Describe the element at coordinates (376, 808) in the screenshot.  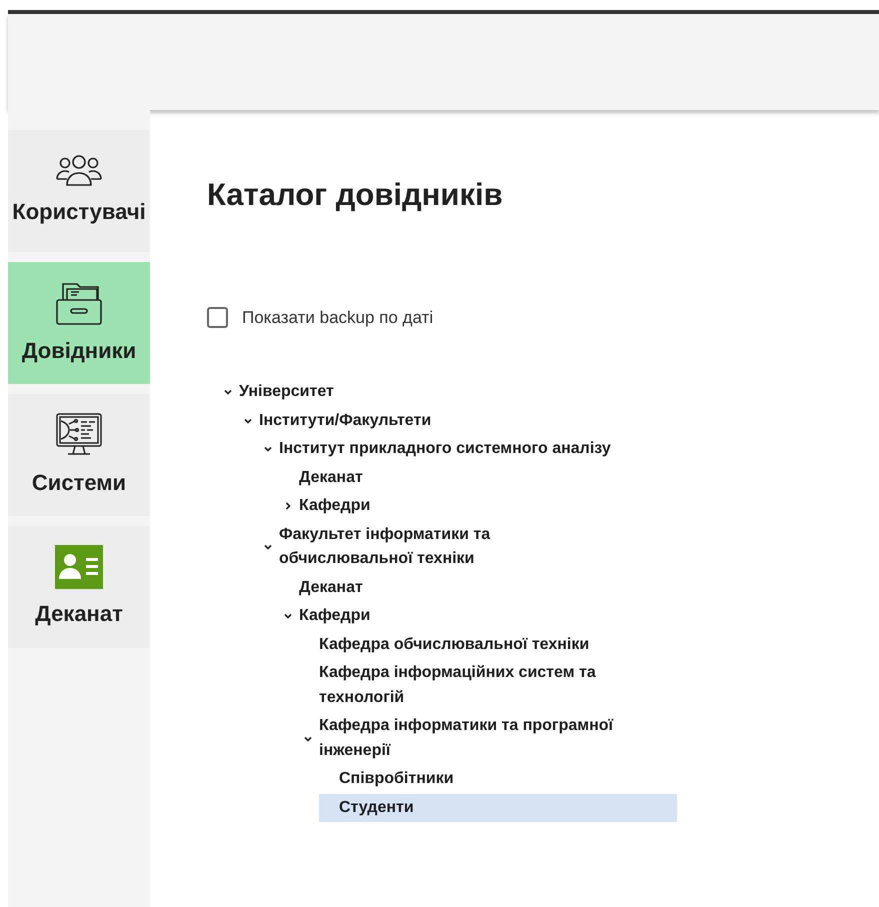
I see `tree-item: Студенти` at that location.